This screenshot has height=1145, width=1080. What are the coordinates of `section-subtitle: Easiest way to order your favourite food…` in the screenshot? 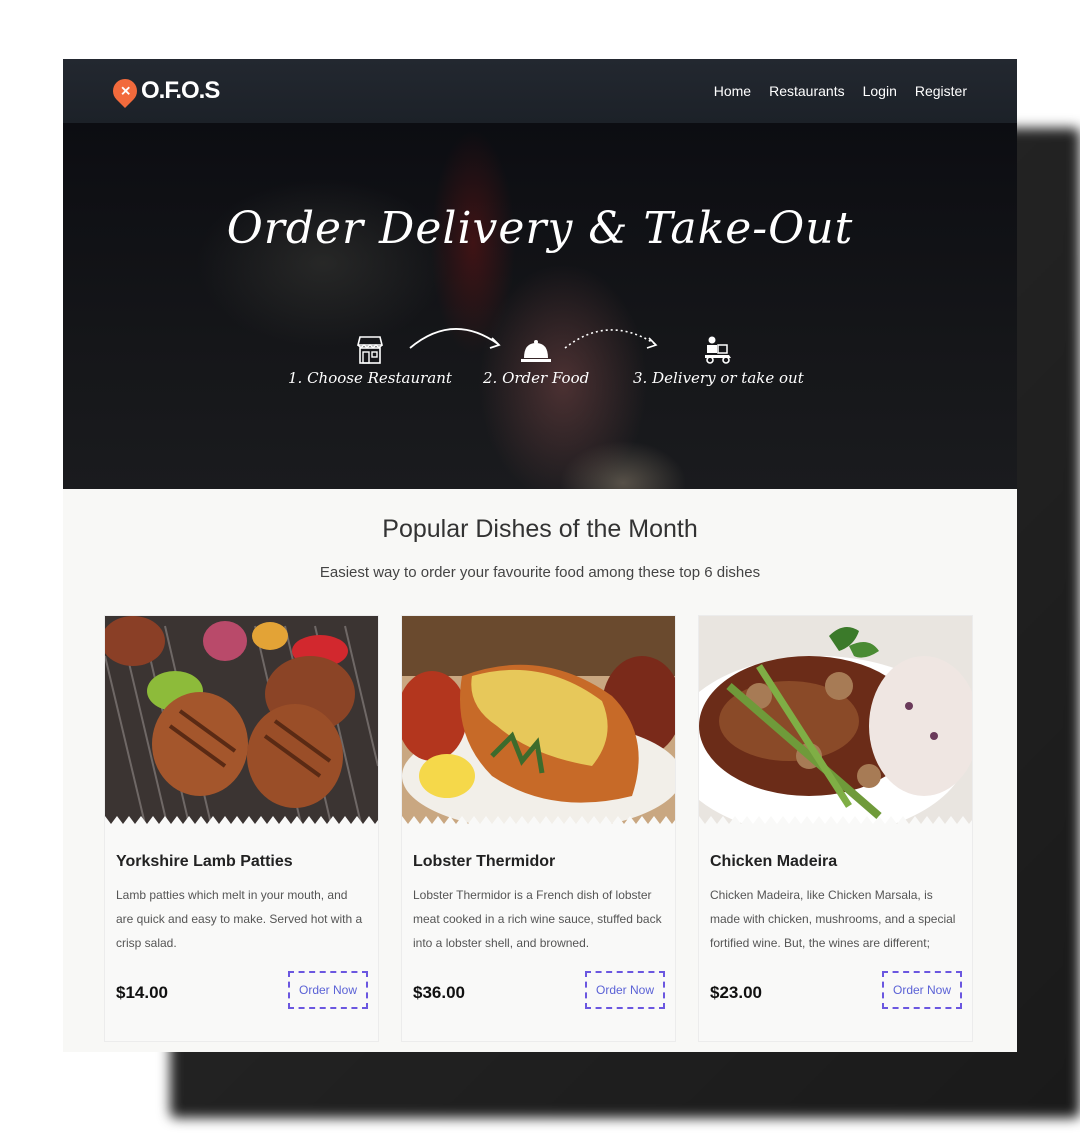 It's located at (540, 572).